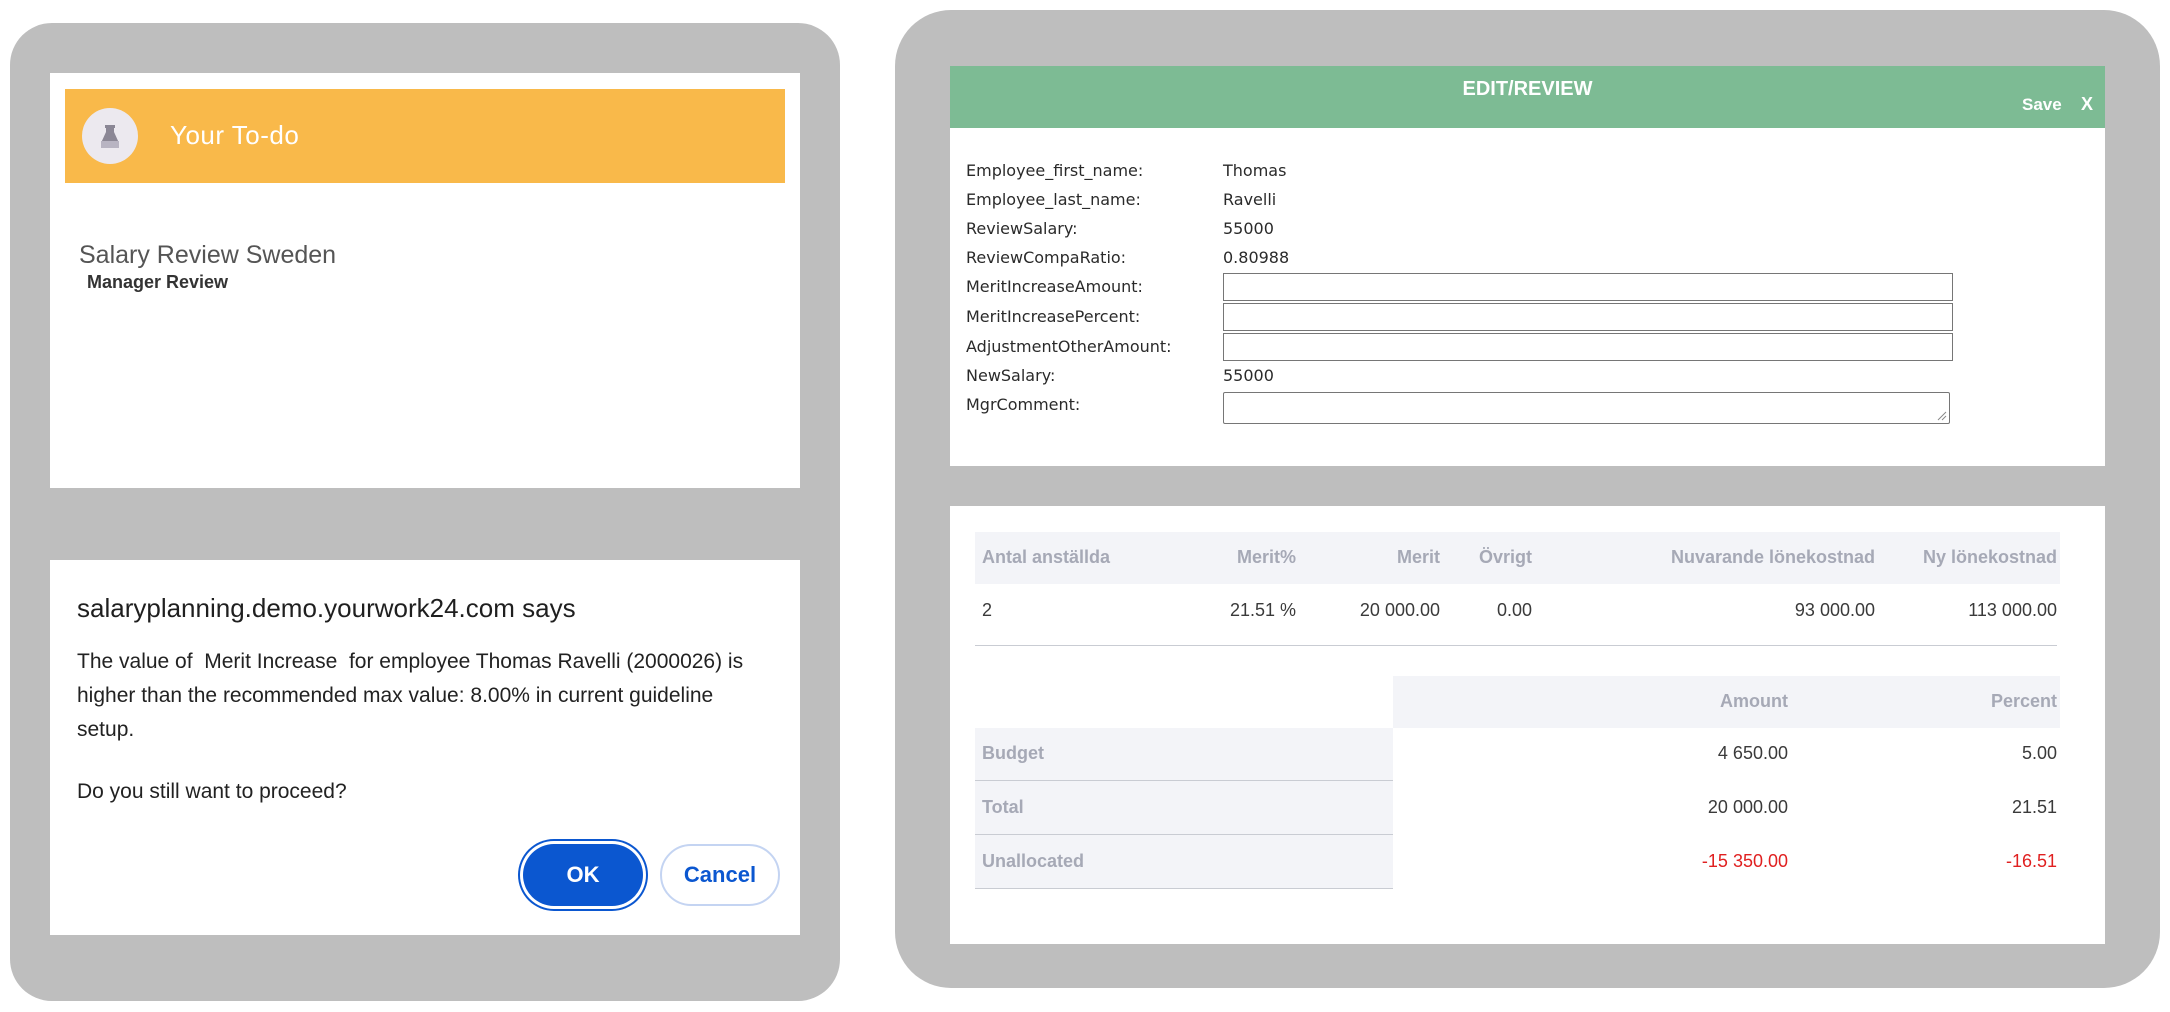 This screenshot has width=2170, height=1012. What do you see at coordinates (2087, 104) in the screenshot?
I see `close-button: X` at bounding box center [2087, 104].